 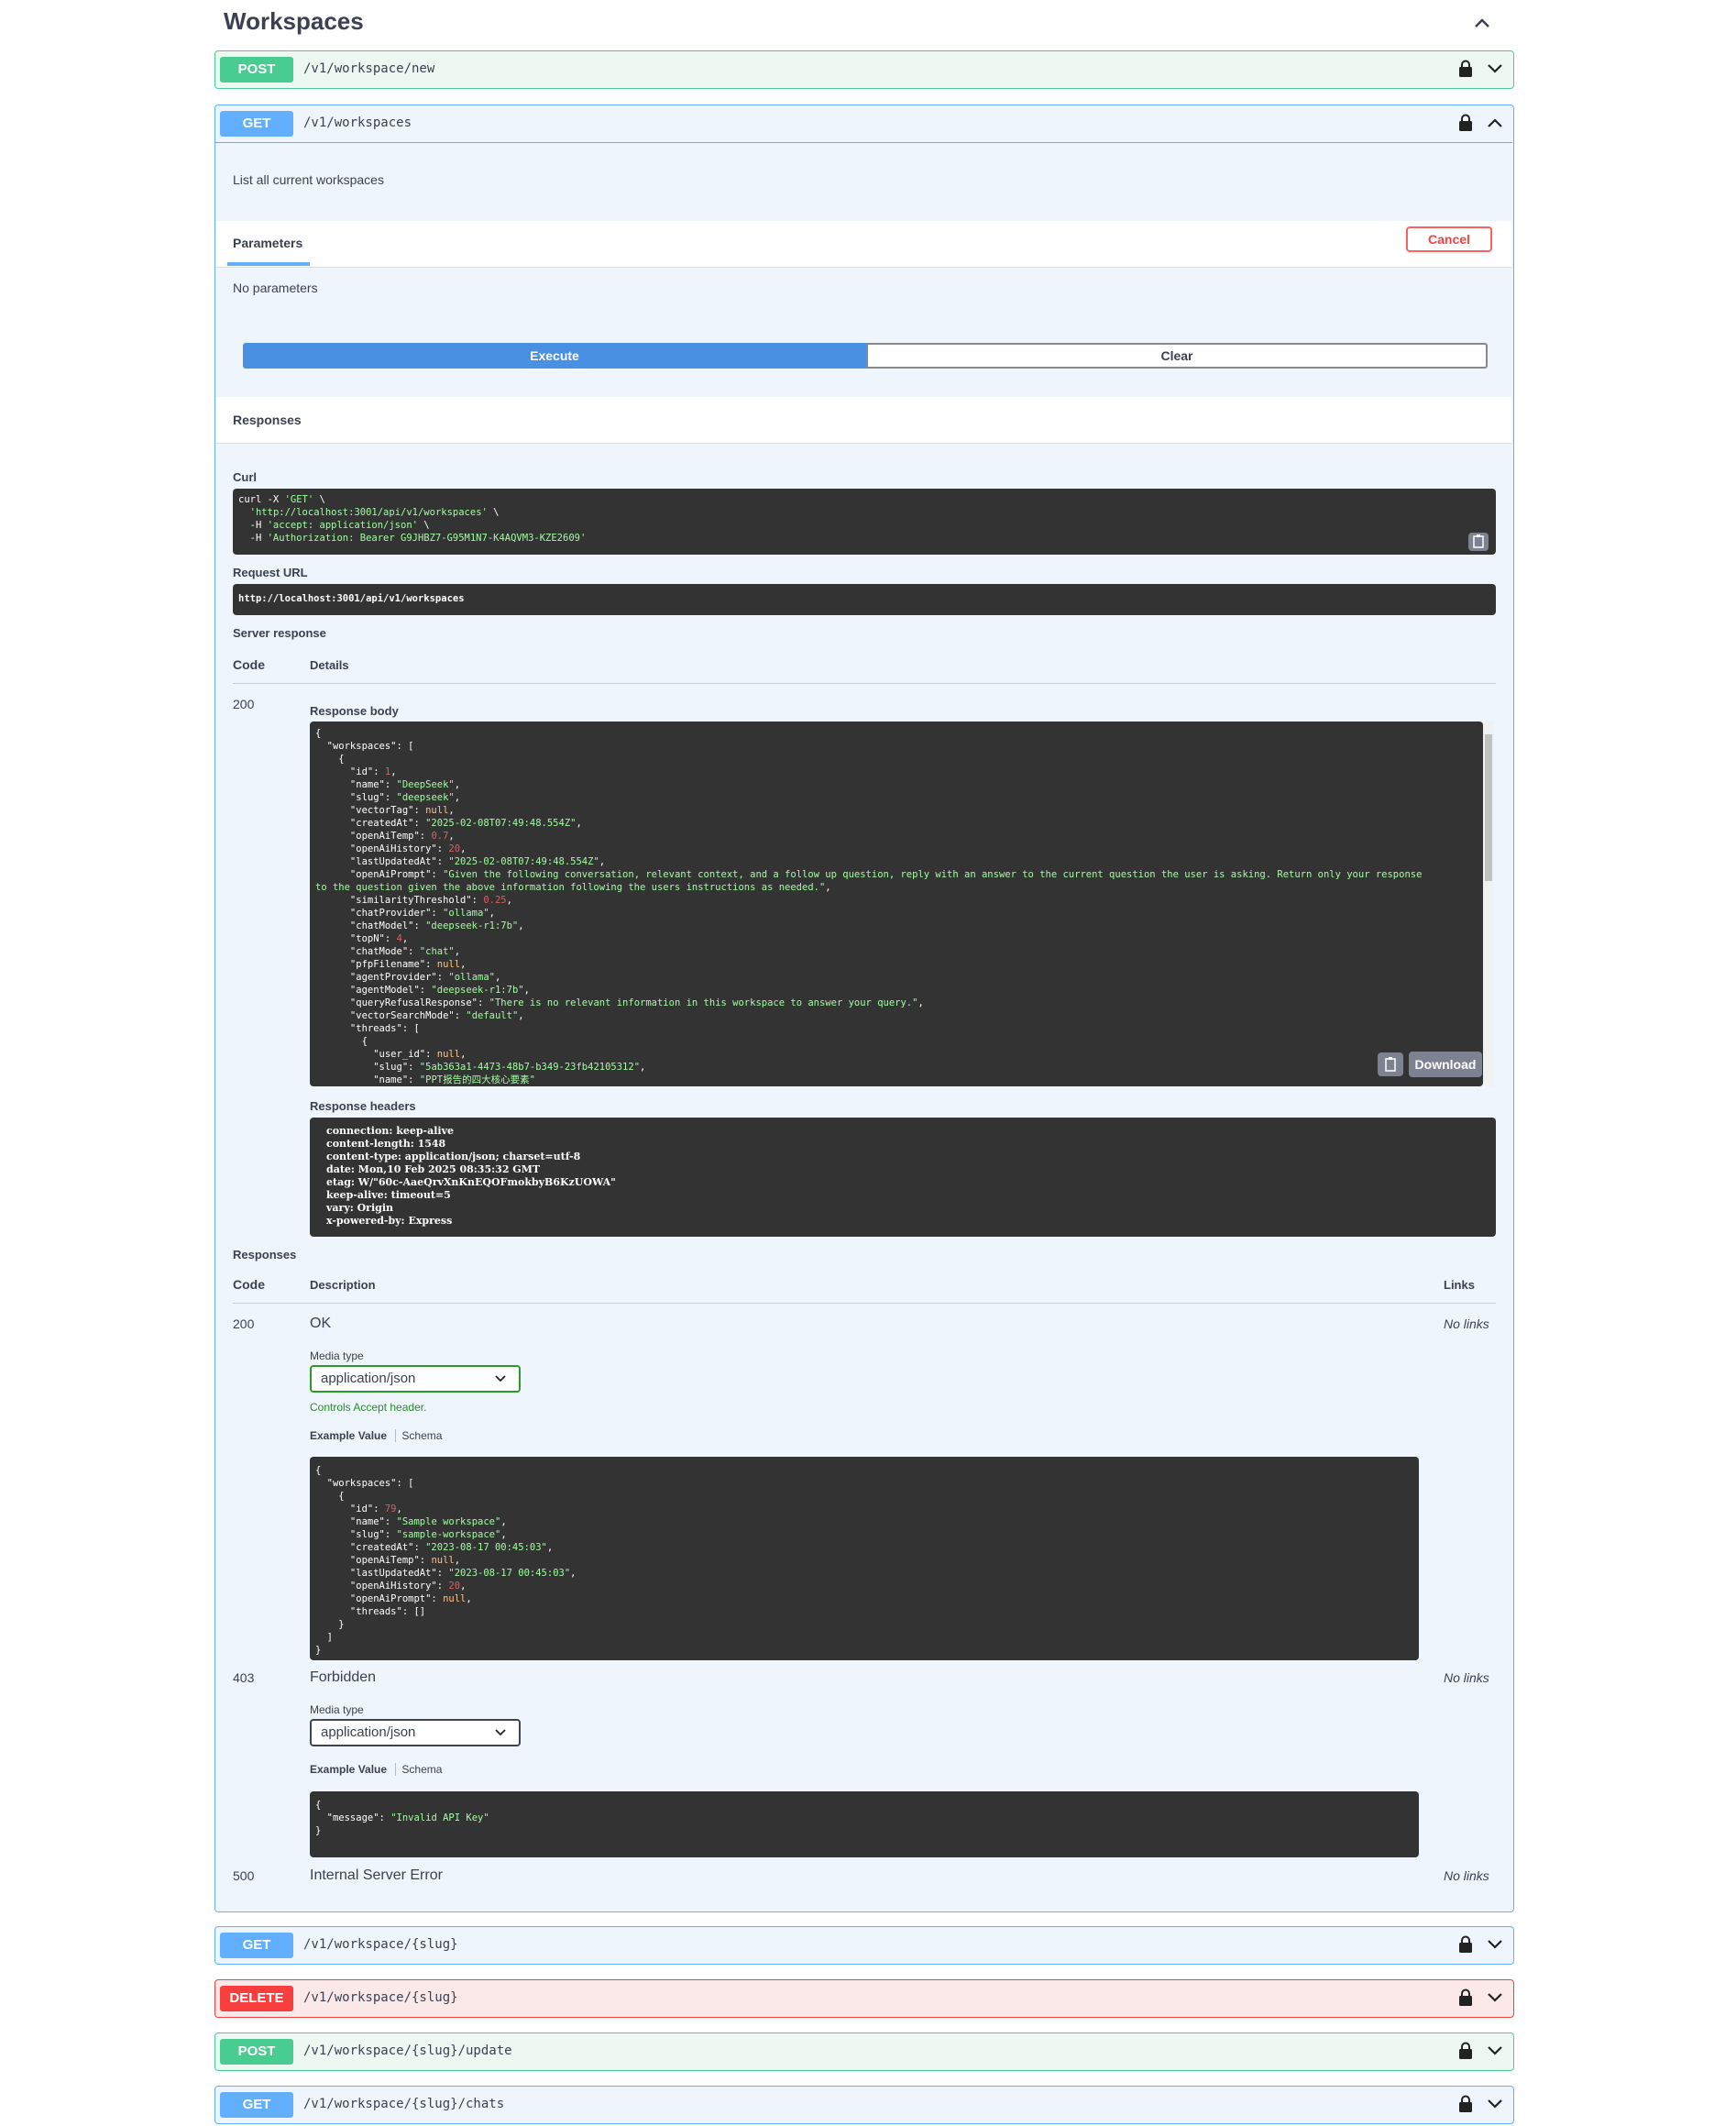 What do you see at coordinates (267, 243) in the screenshot?
I see `tab-parameters: Parameters` at bounding box center [267, 243].